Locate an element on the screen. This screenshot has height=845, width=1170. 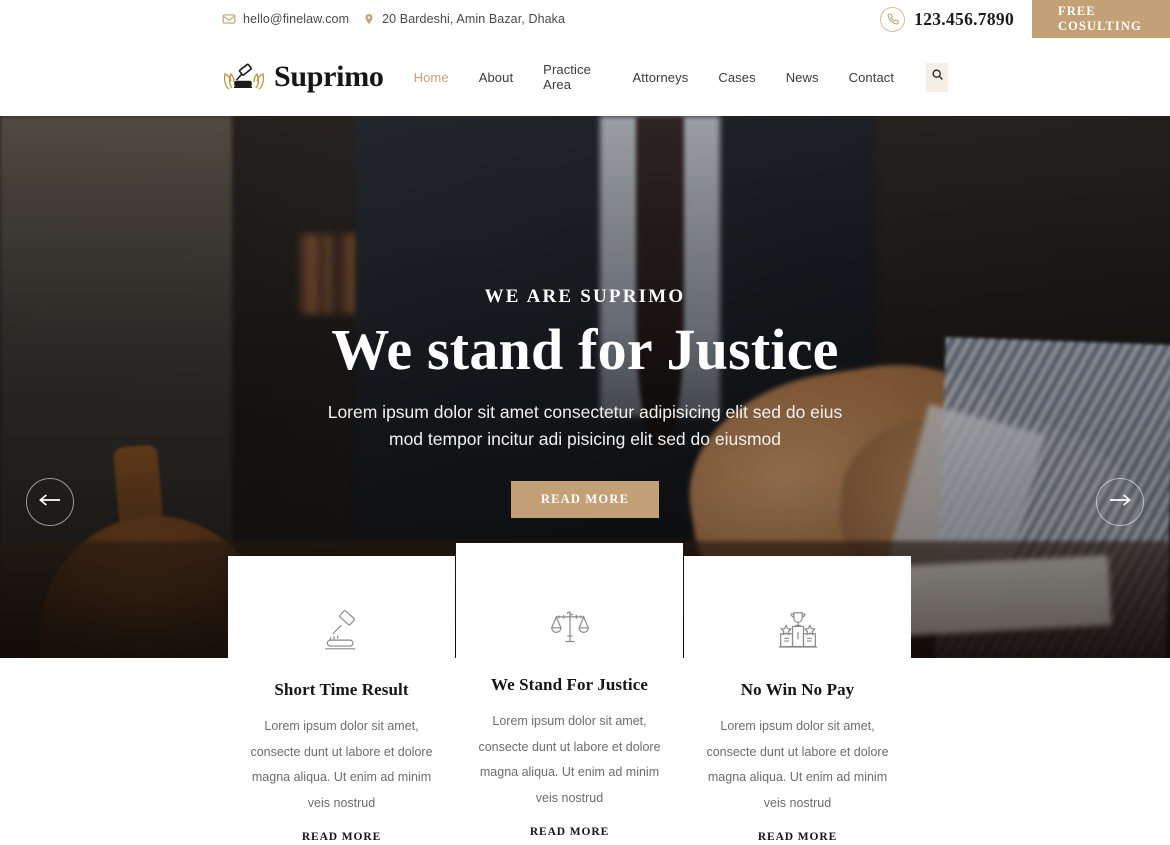
brand-name: Suprimo is located at coordinates (329, 76).